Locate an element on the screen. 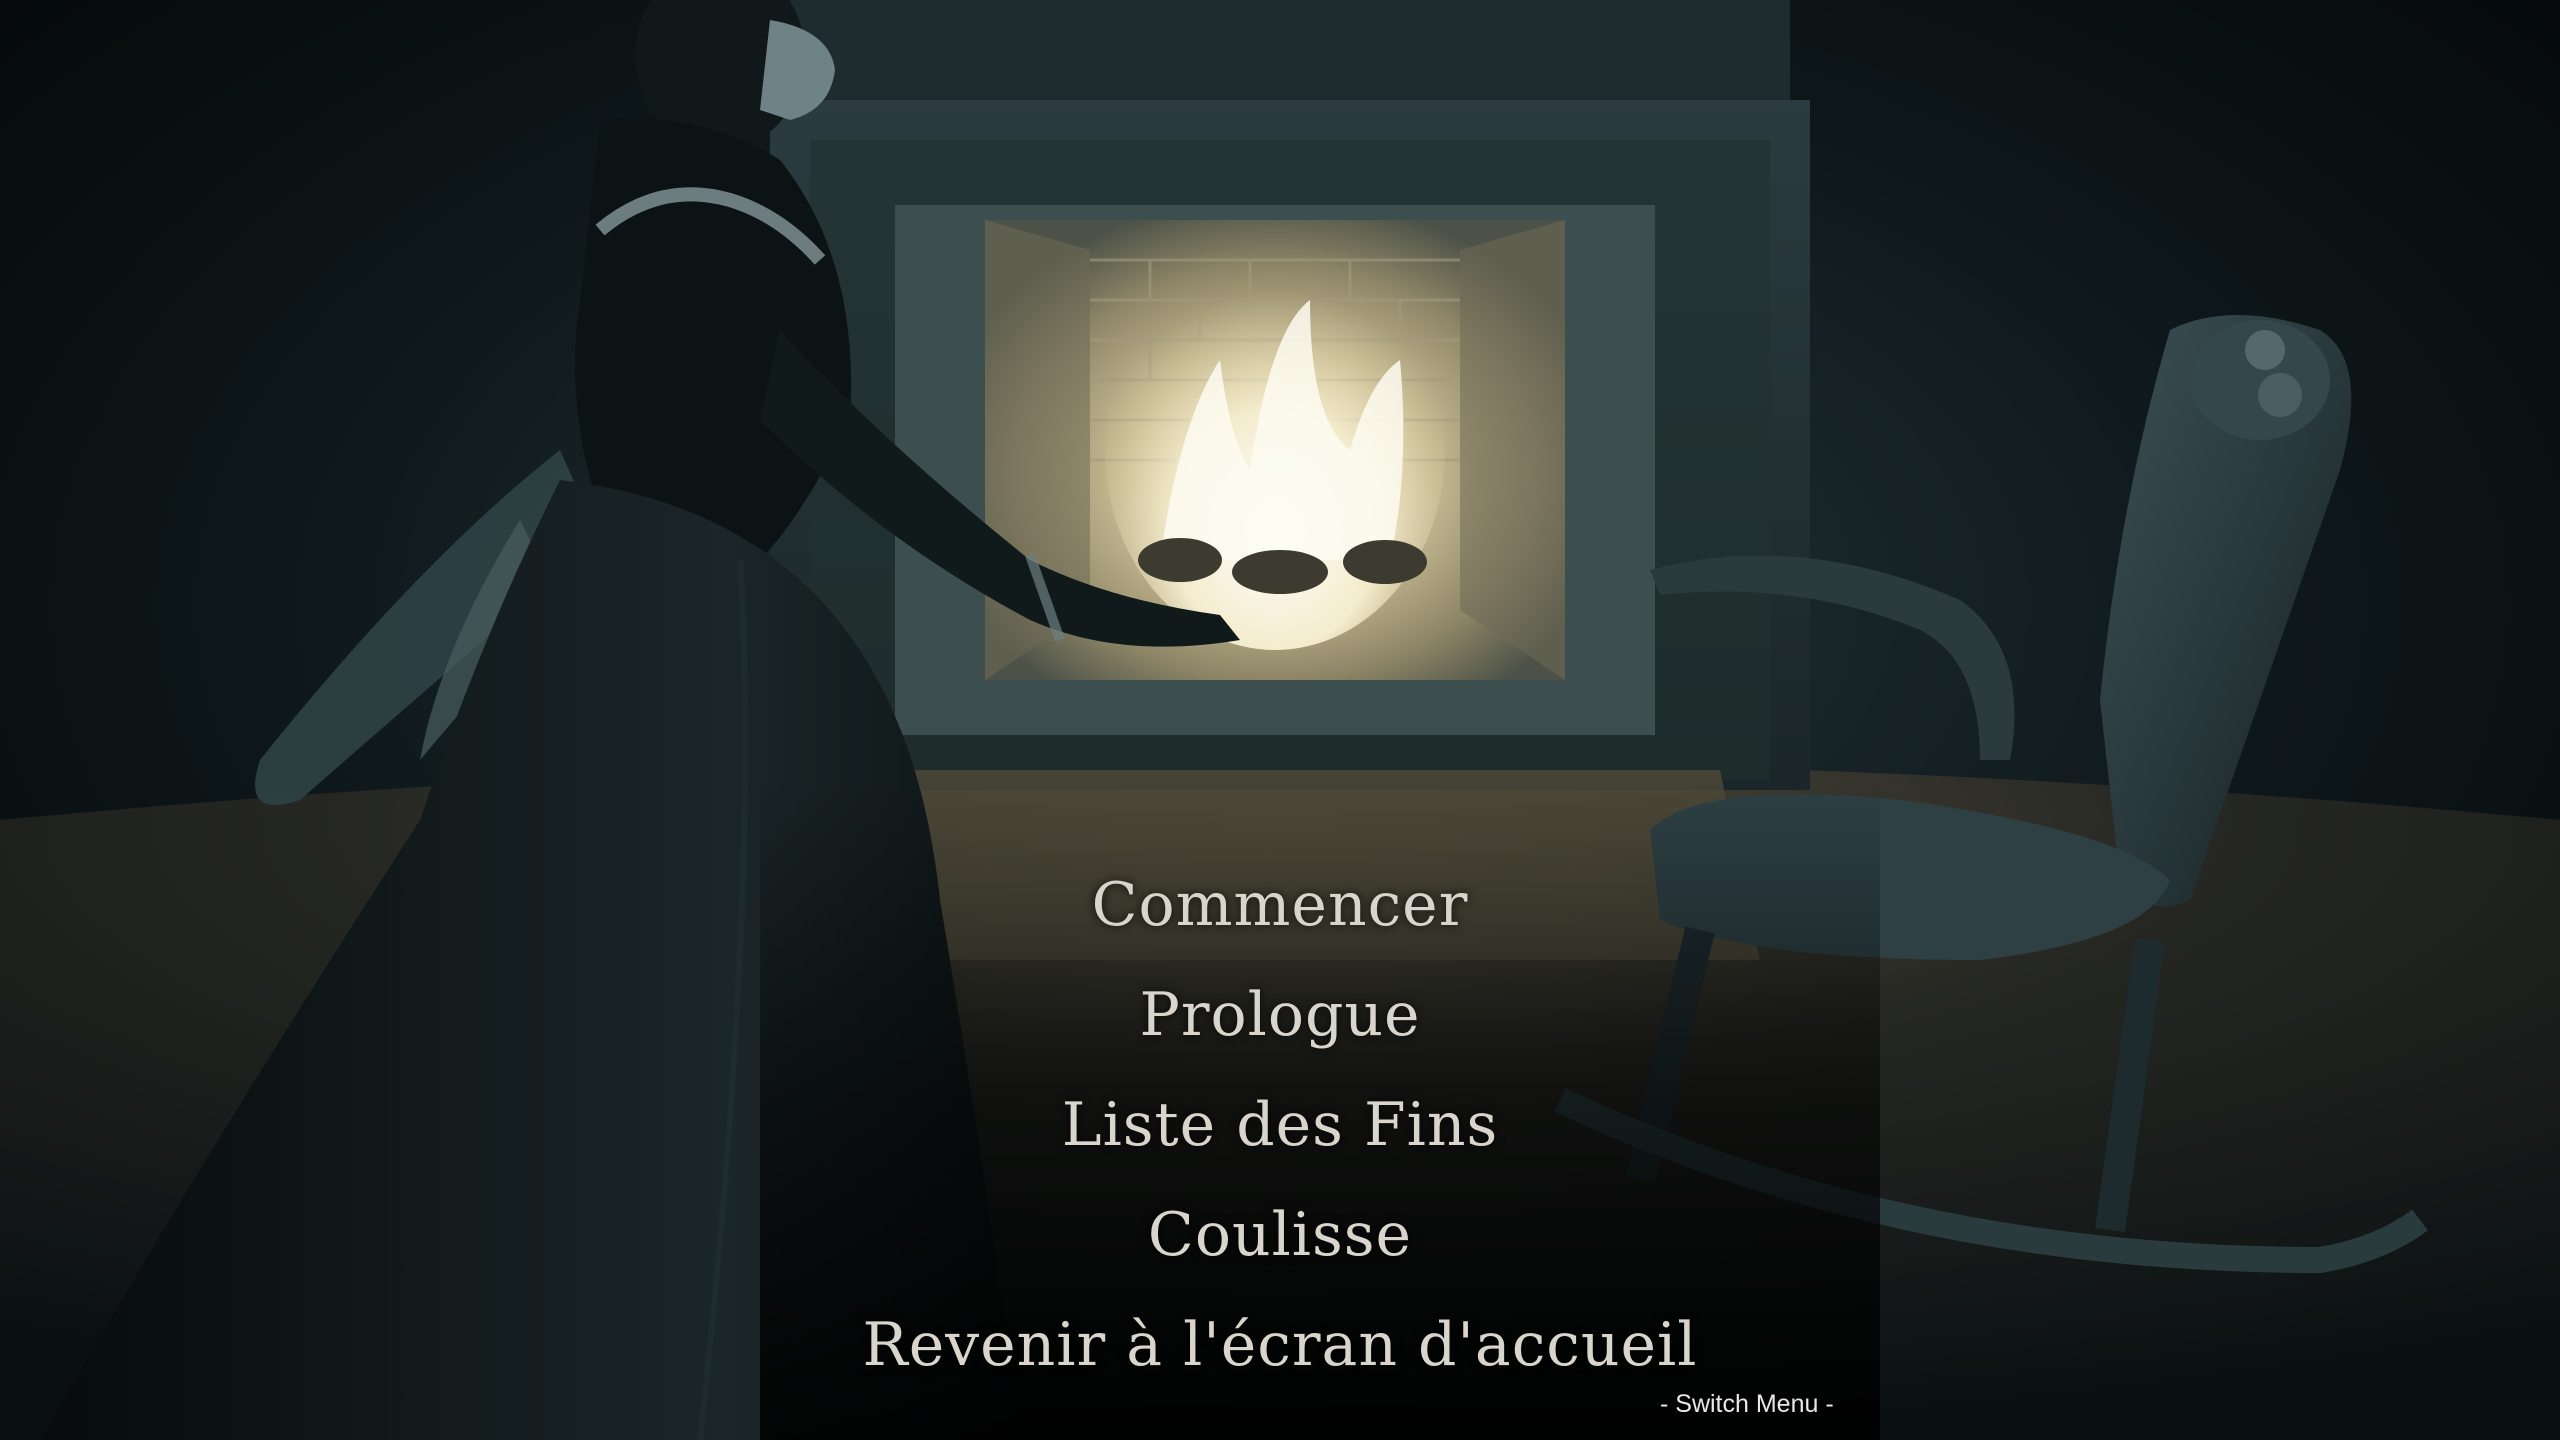 The width and height of the screenshot is (2560, 1440). menu-item-coulisse: Coulisse is located at coordinates (1280, 1235).